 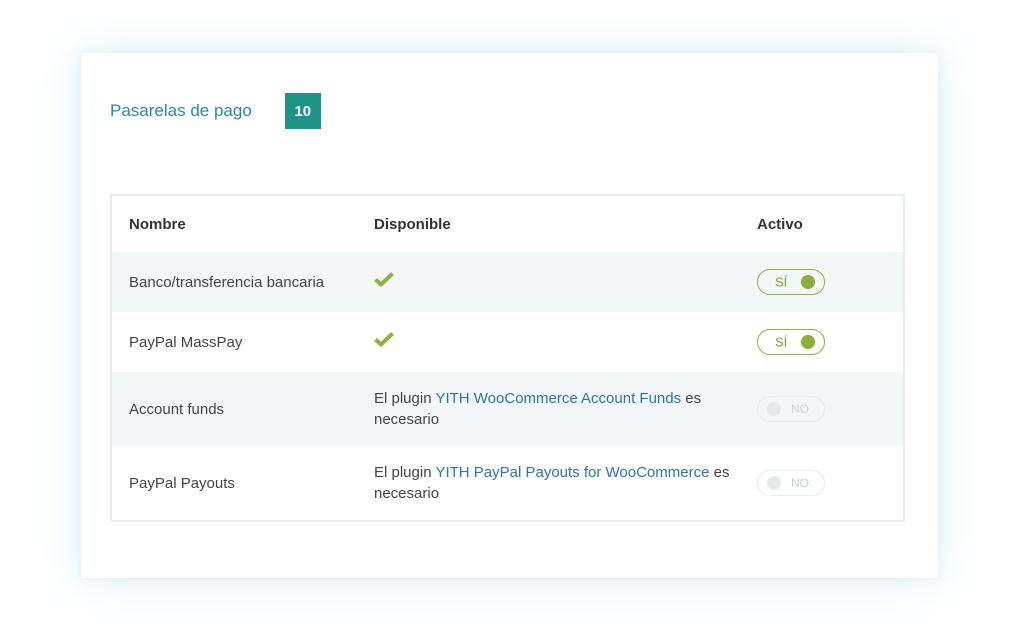 What do you see at coordinates (186, 342) in the screenshot?
I see `gateway-name: PayPal MassPay` at bounding box center [186, 342].